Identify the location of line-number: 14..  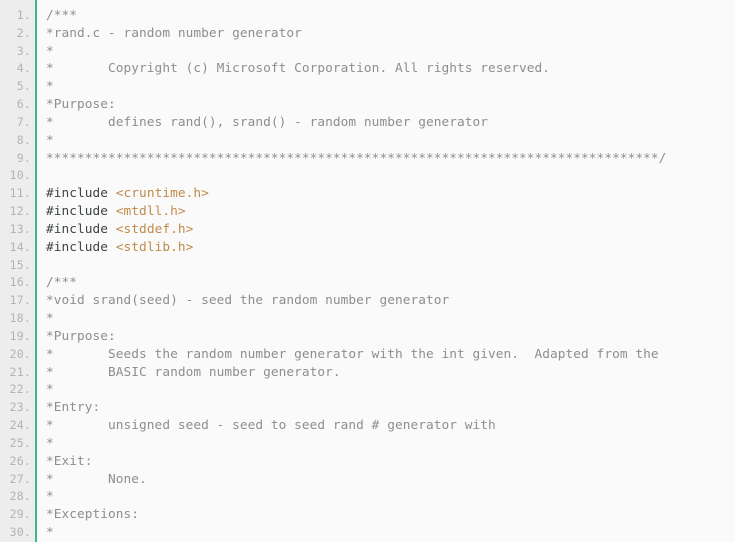
(20, 246).